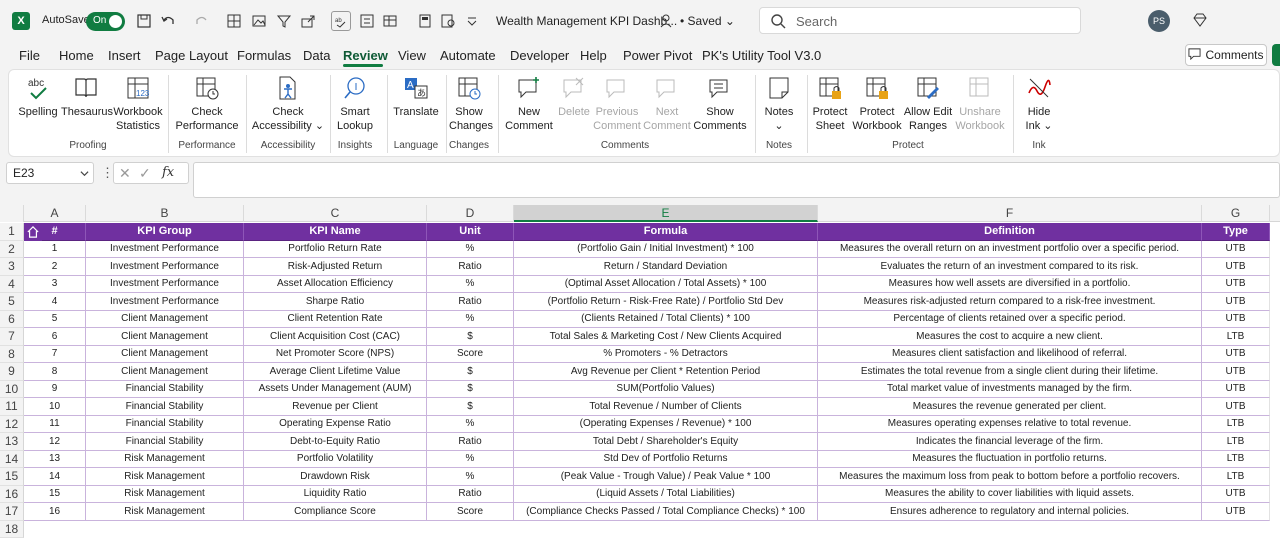 This screenshot has height=540, width=1280. What do you see at coordinates (55, 494) in the screenshot?
I see `table-cell: 15` at bounding box center [55, 494].